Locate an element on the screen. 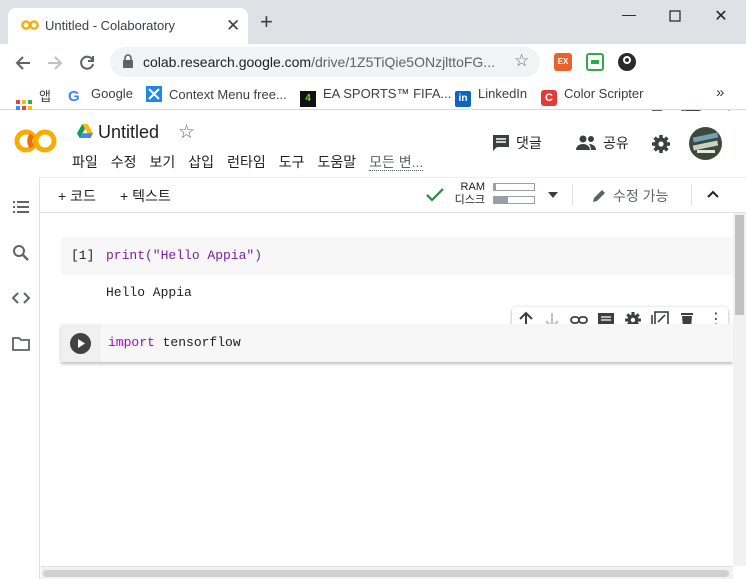 The width and height of the screenshot is (746, 579). edit-mode-button: 수정 가능 is located at coordinates (630, 196).